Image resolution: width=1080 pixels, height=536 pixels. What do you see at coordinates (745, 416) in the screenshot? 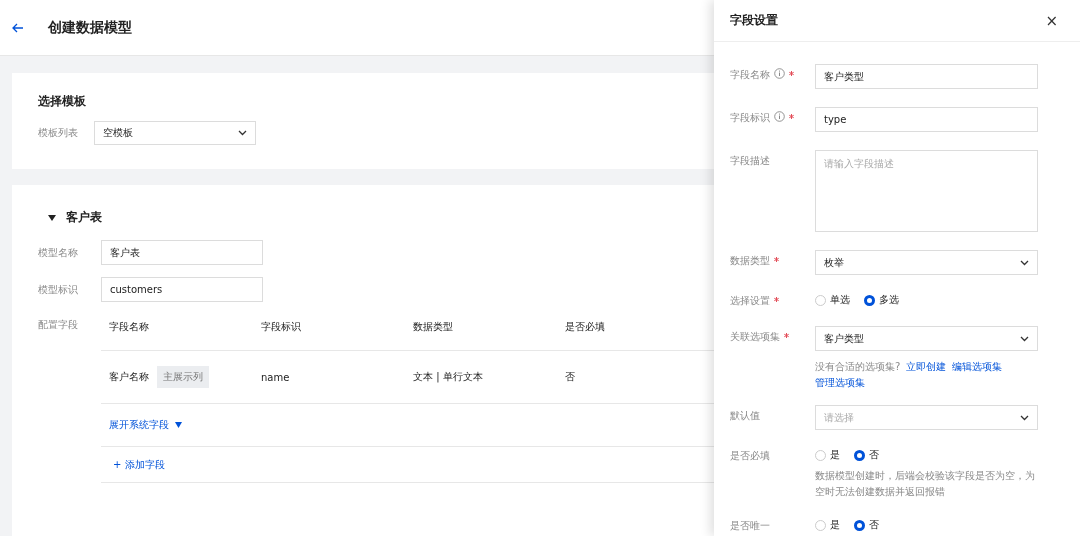
I see `field-label: 默认值` at bounding box center [745, 416].